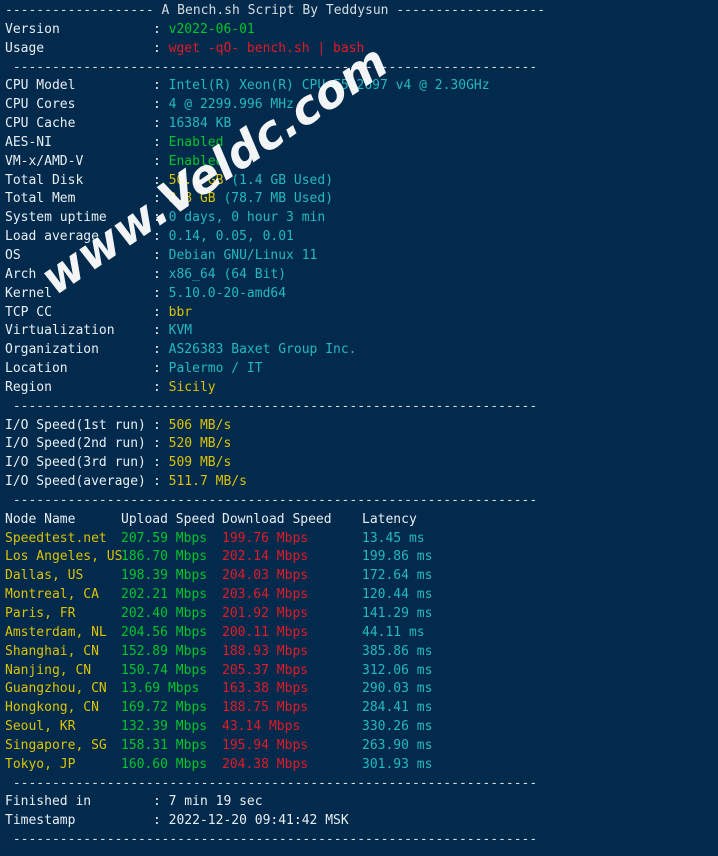  I want to click on info-value: AS26383 Baxet Group Inc., so click(262, 350).